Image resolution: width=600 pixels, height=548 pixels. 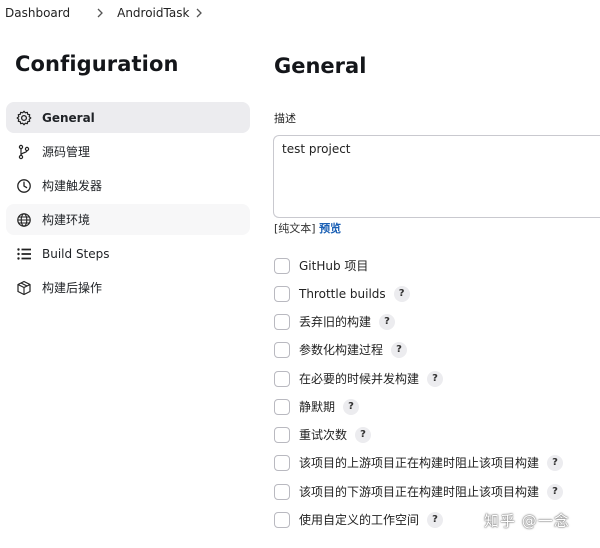 What do you see at coordinates (66, 152) in the screenshot?
I see `sidebar-item-label: 源码管理` at bounding box center [66, 152].